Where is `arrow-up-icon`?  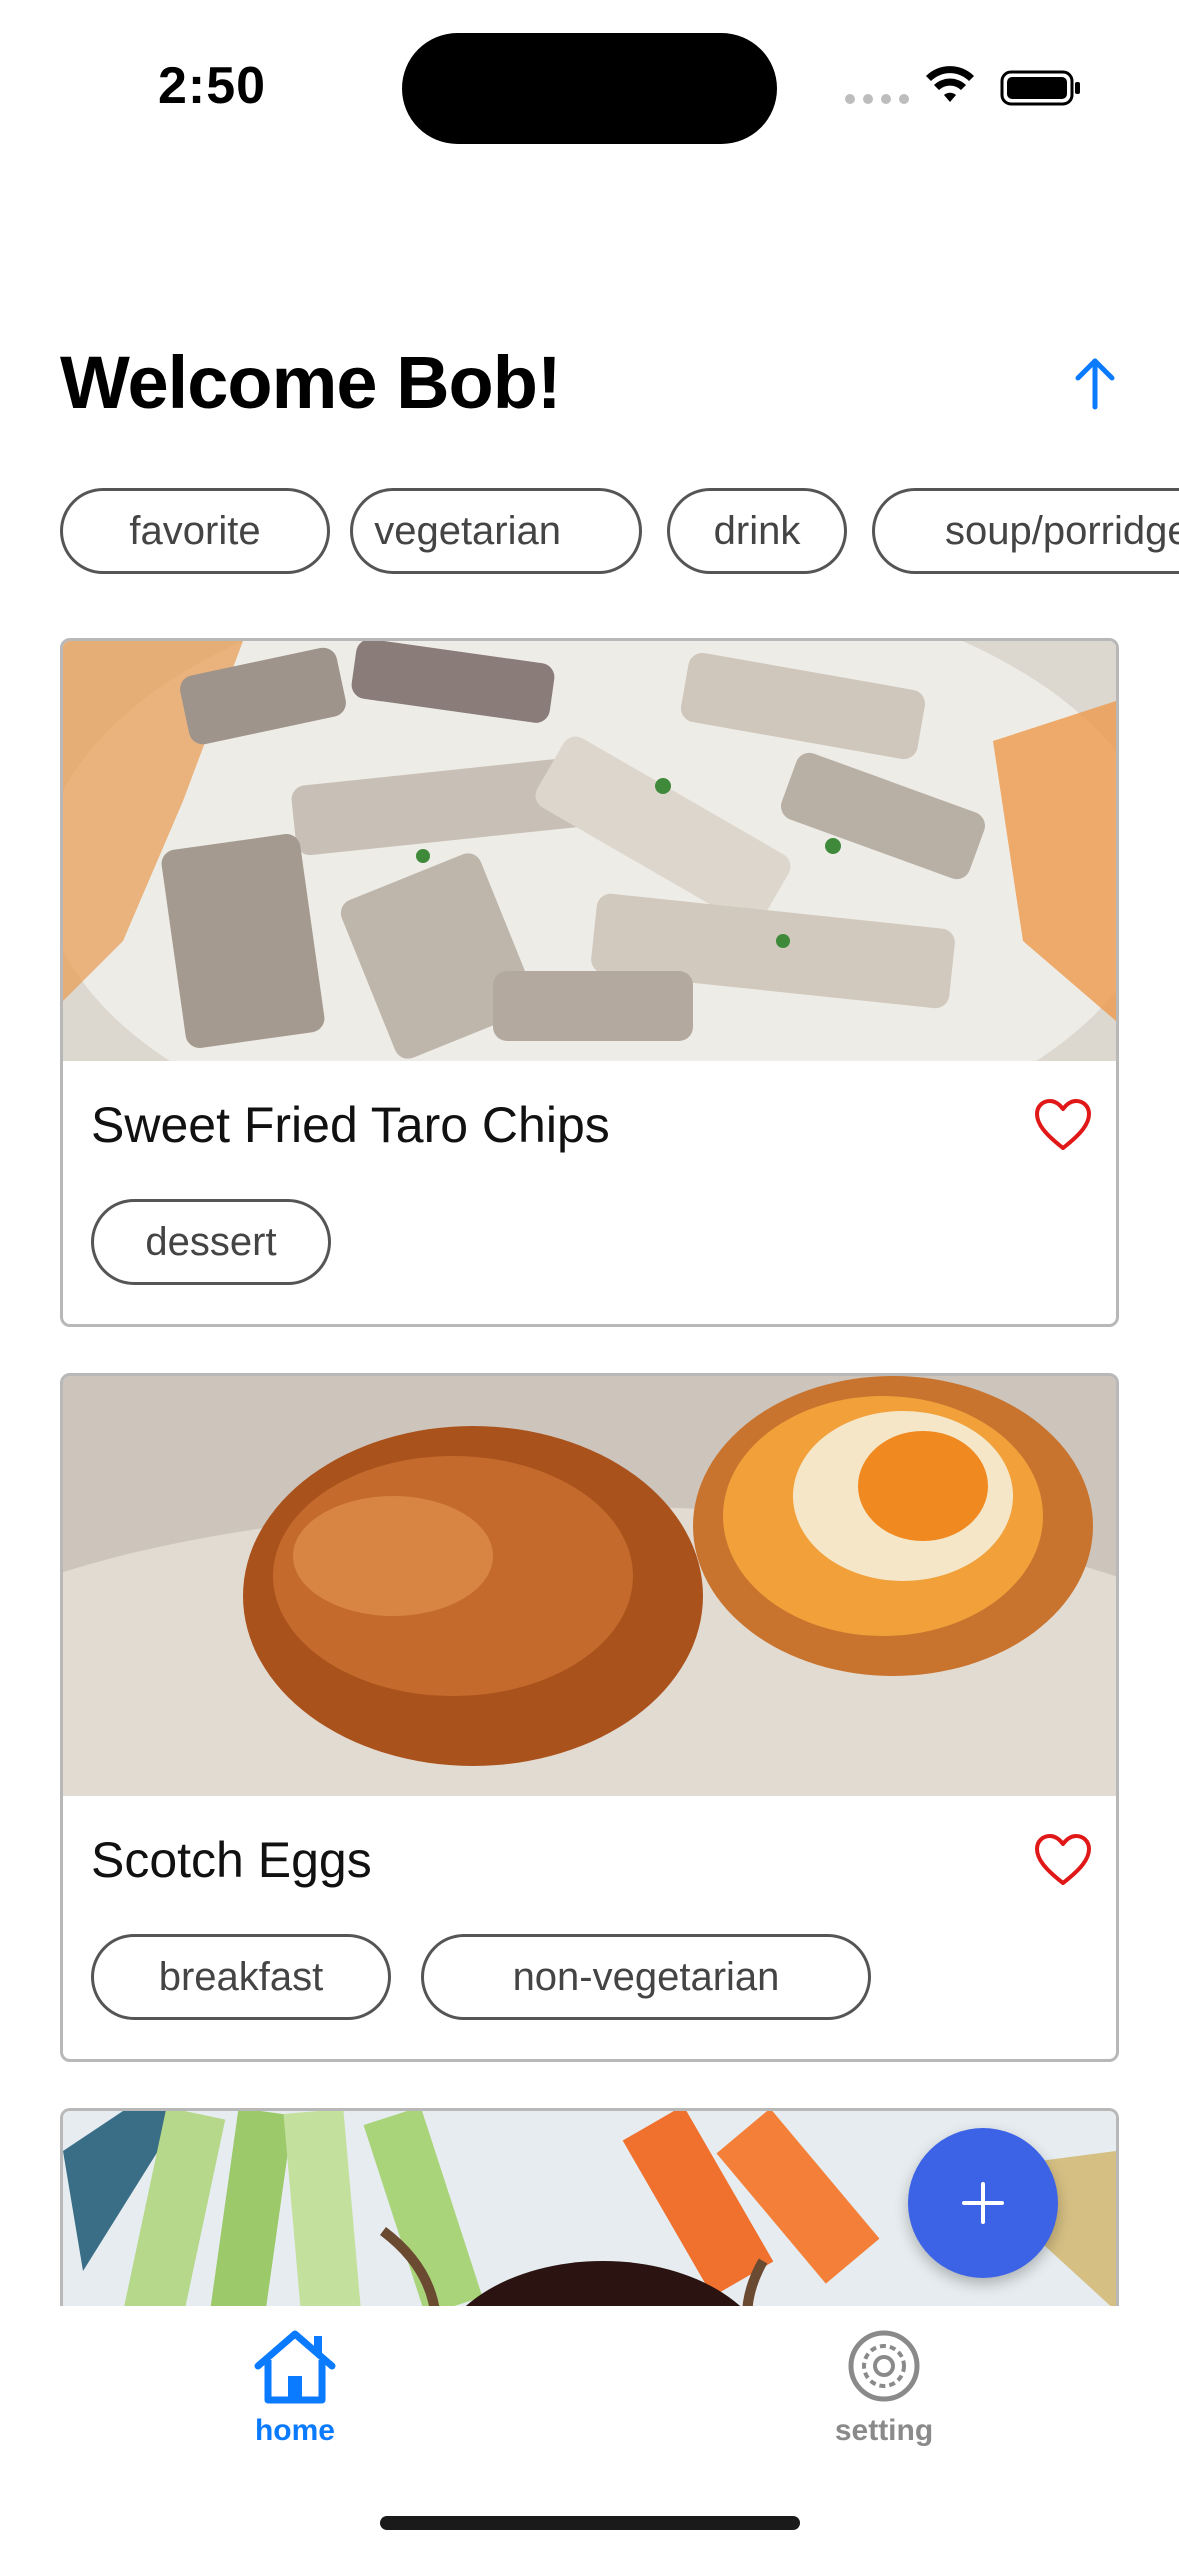
arrow-up-icon is located at coordinates (1095, 385).